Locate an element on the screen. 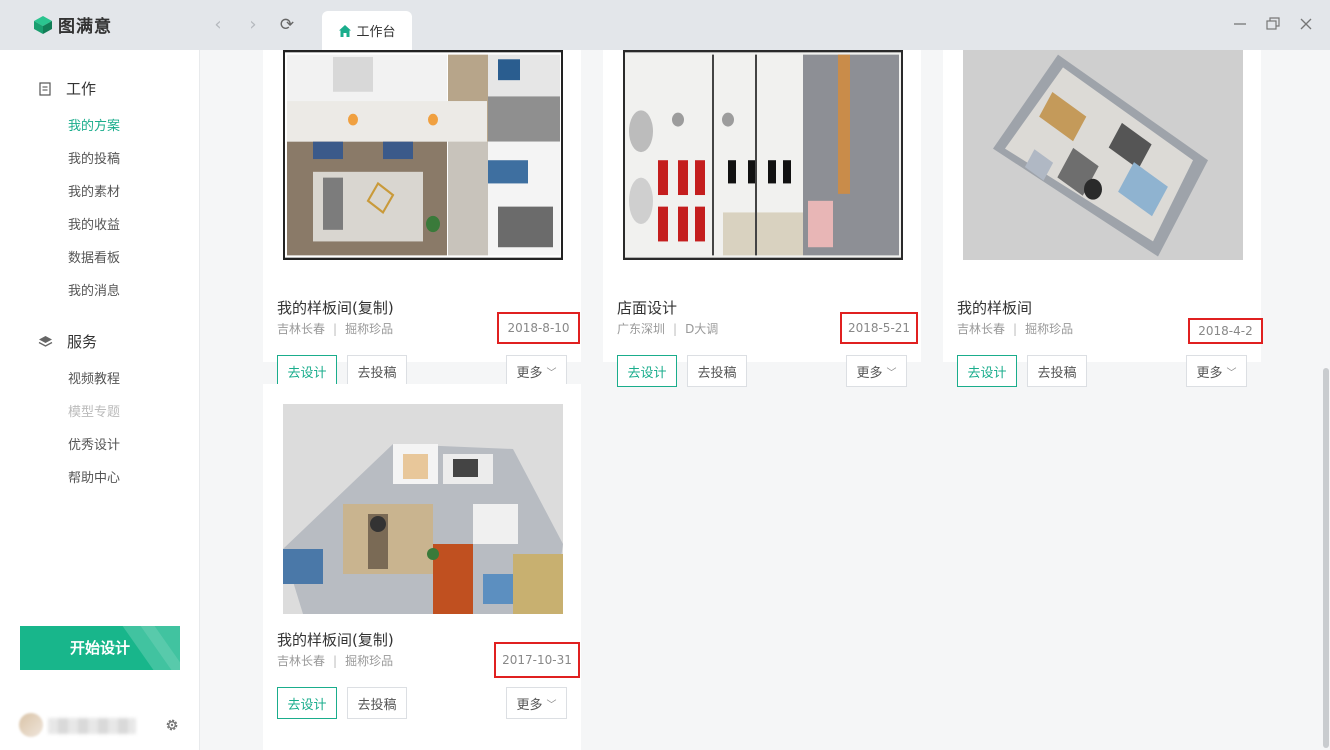  back-icon: ‹ is located at coordinates (218, 25).